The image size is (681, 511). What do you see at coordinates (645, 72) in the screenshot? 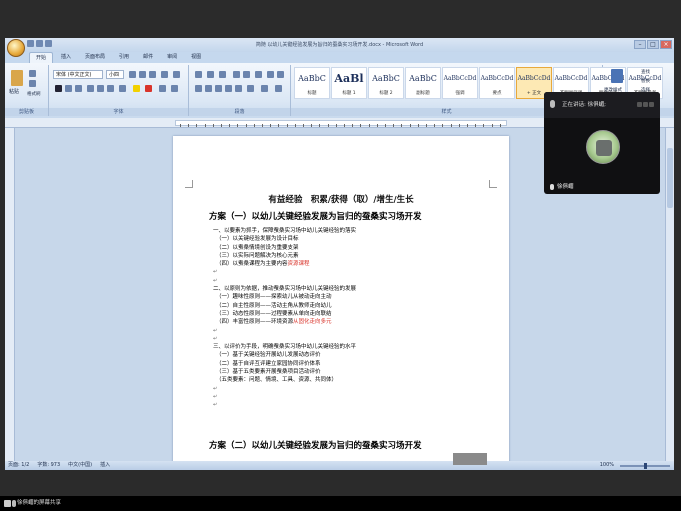
I see `find-button: 查找` at bounding box center [645, 72].